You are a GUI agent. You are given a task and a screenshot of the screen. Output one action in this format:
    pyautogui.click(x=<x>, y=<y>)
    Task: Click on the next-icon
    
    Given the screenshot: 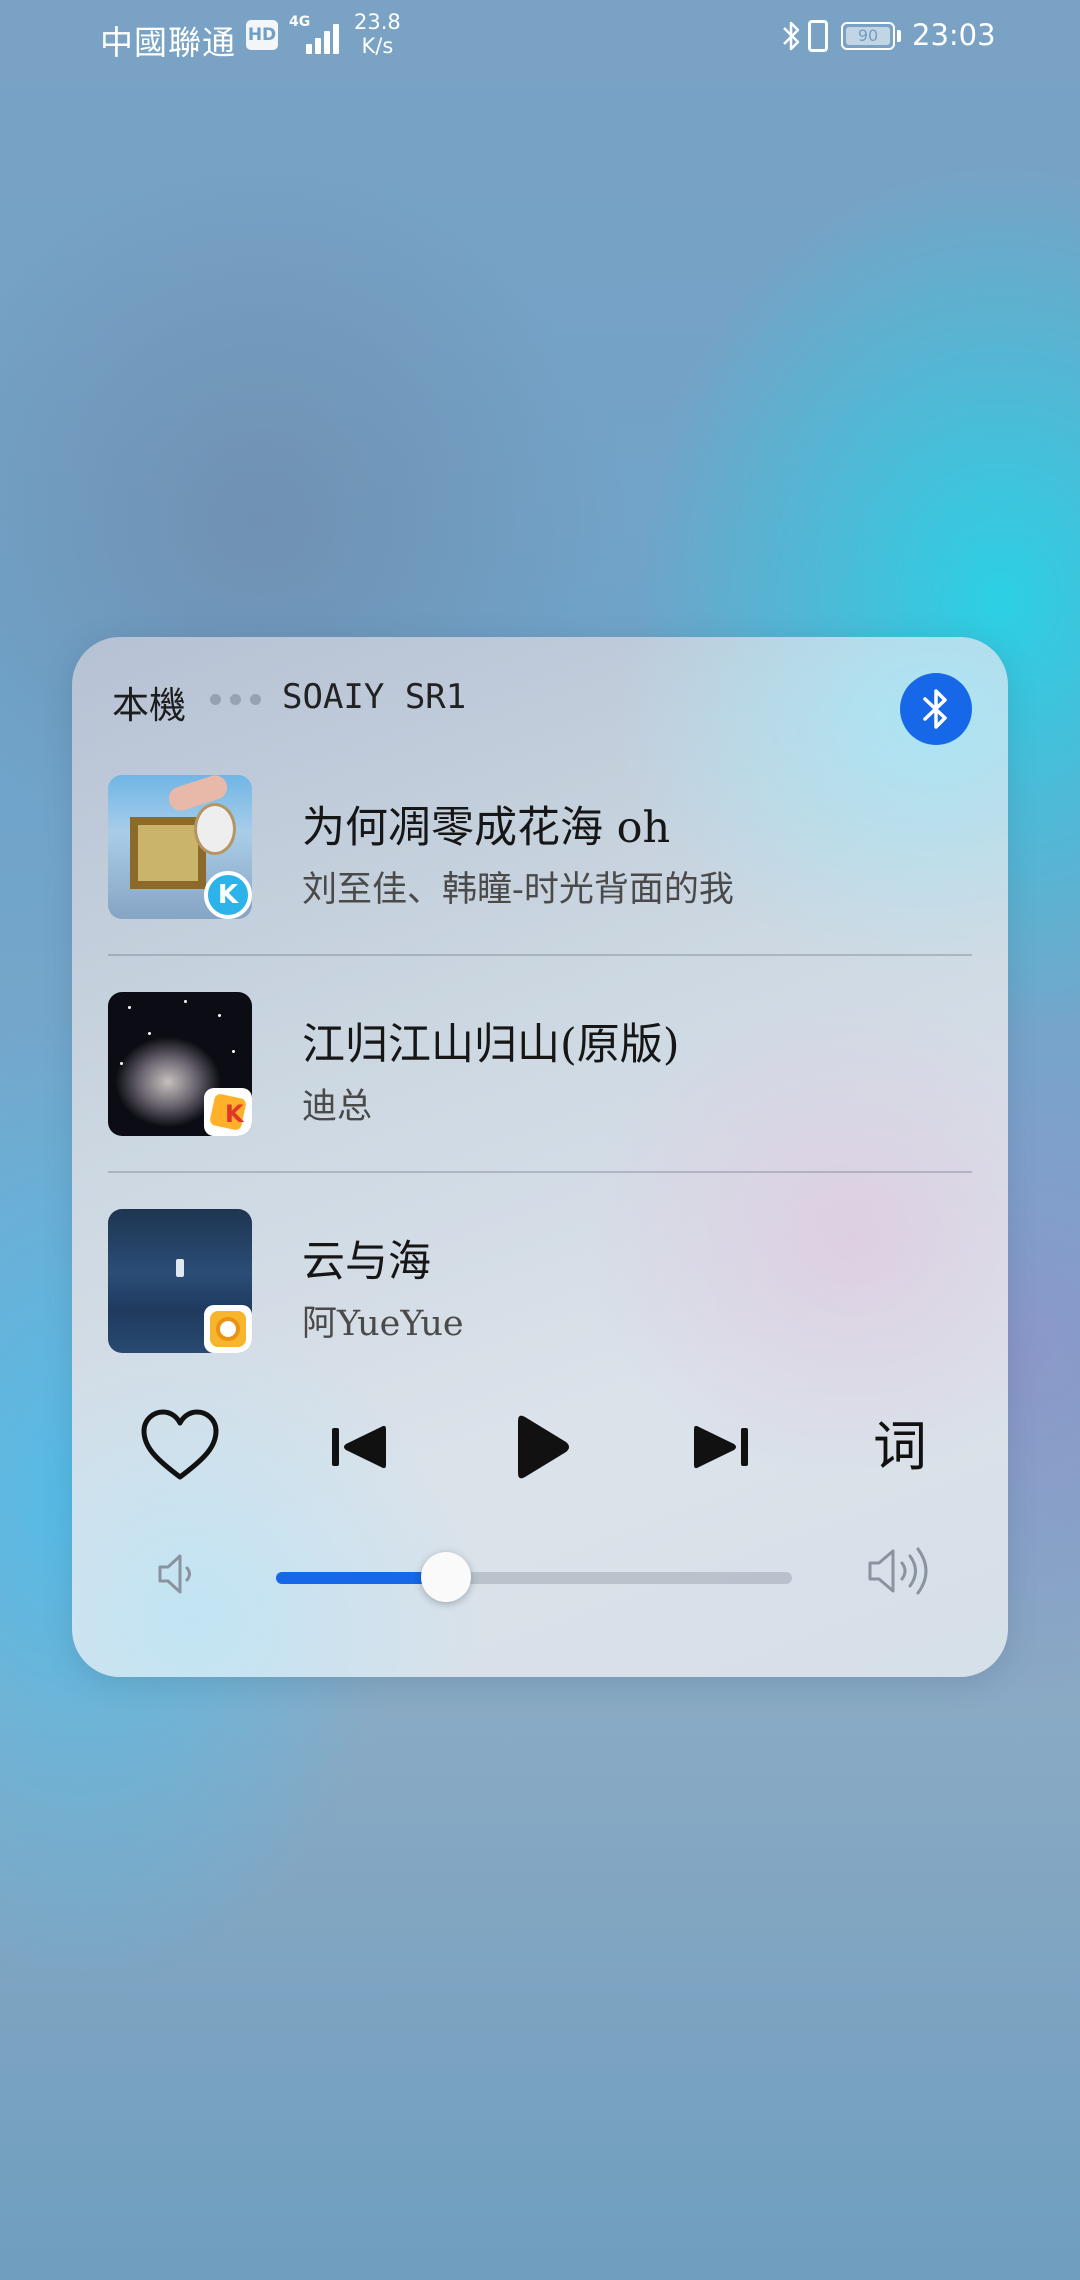 What is the action you would take?
    pyautogui.click(x=720, y=1447)
    